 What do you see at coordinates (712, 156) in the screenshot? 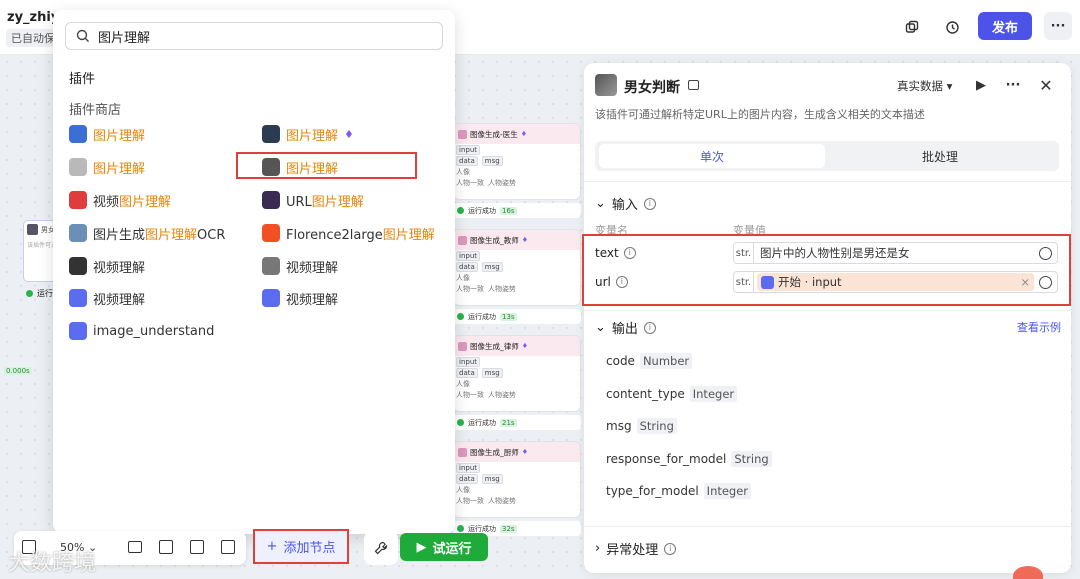
I see `tab-single: 单次` at bounding box center [712, 156].